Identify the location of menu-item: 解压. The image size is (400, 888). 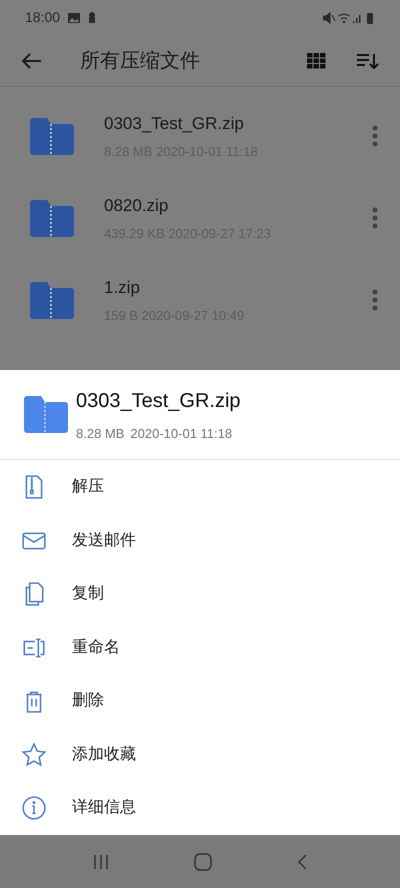
(200, 487).